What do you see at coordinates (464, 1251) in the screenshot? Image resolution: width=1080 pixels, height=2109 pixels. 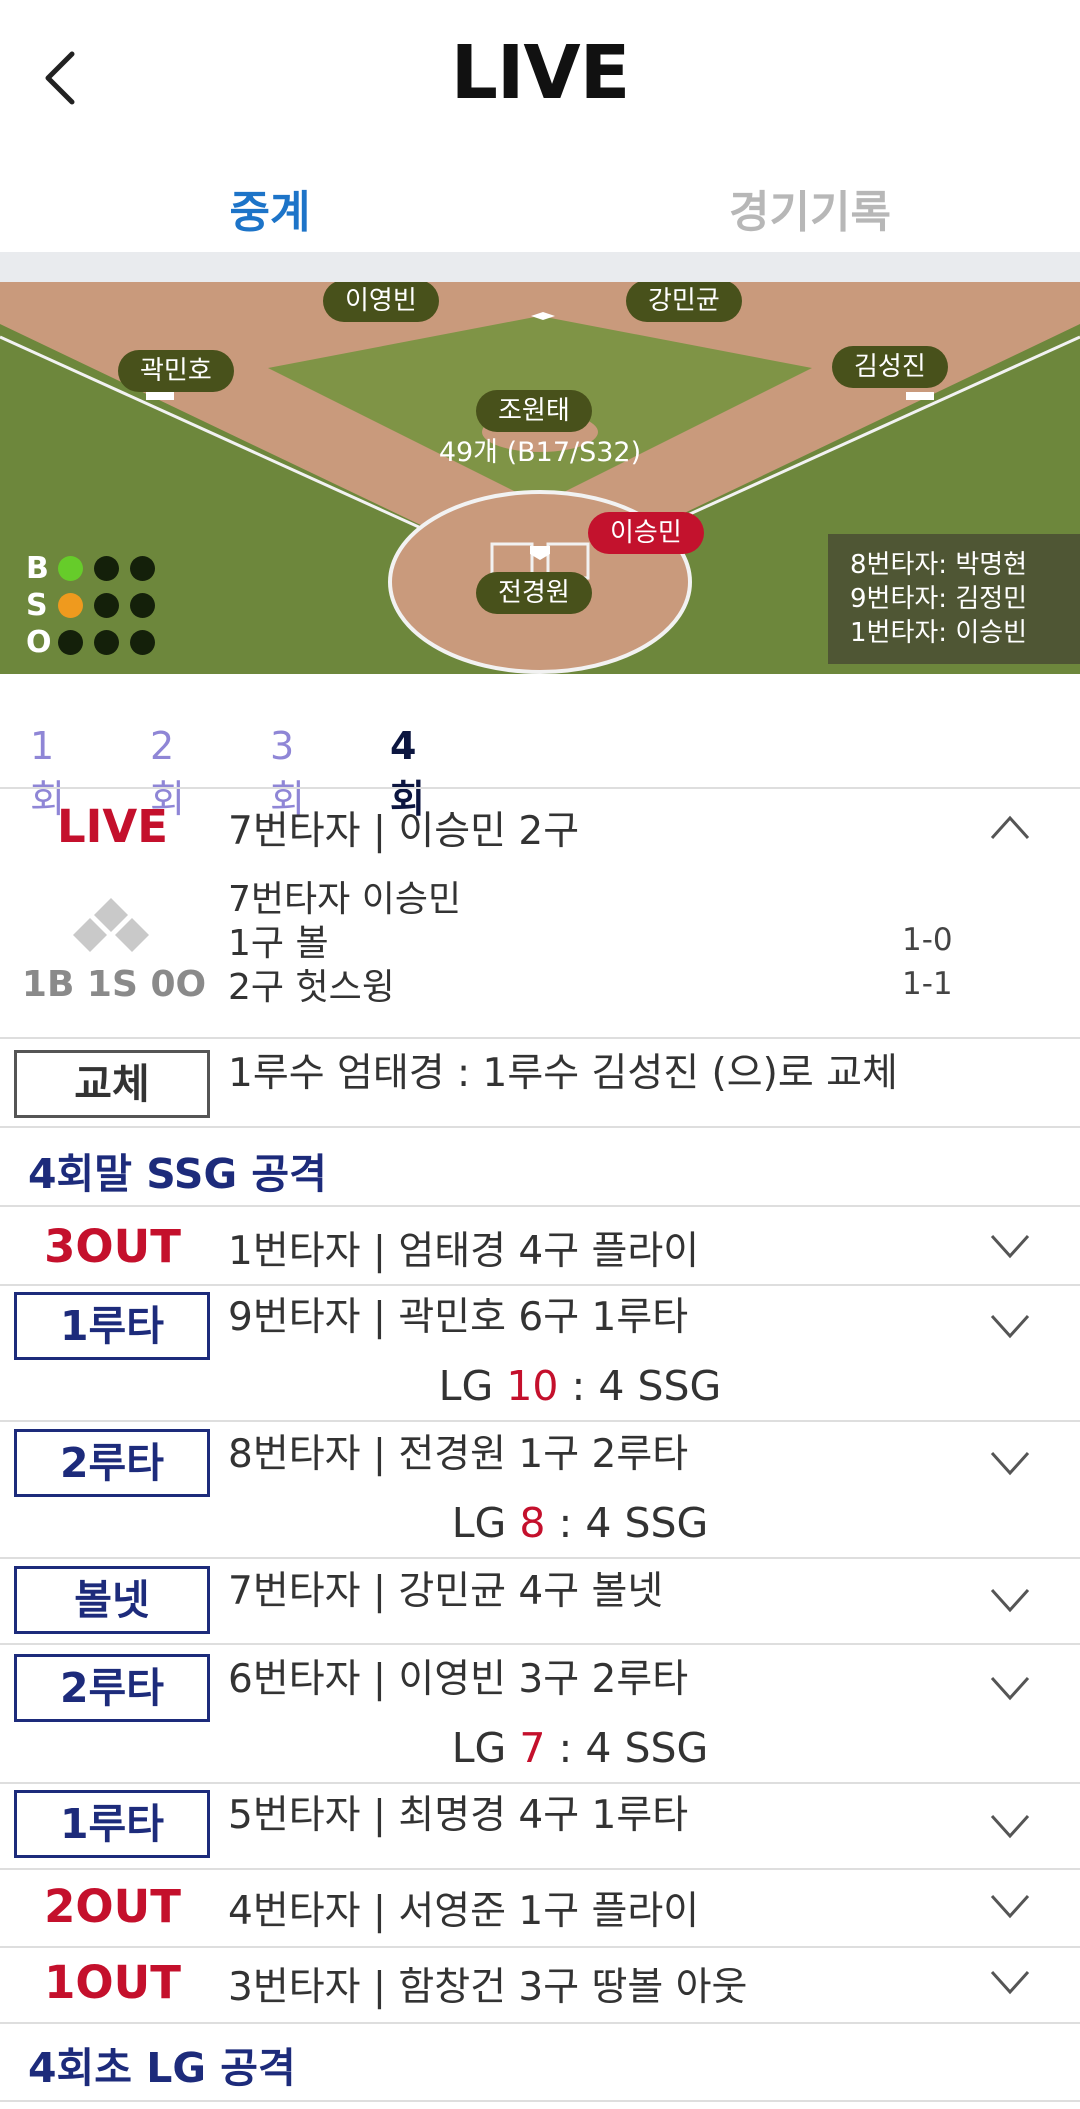 I see `play-text: 1번타자 | 엄태경 4구 플라이` at bounding box center [464, 1251].